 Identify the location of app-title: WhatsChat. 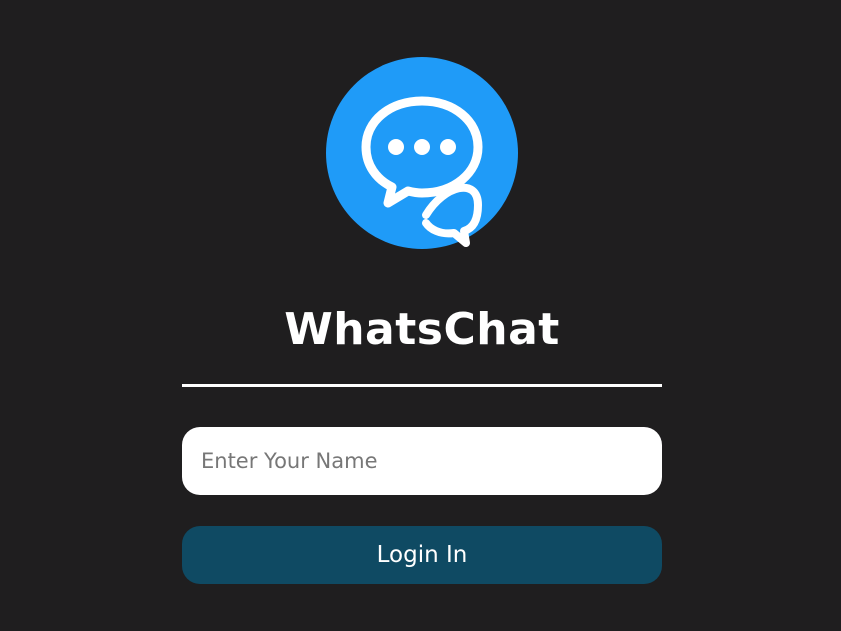
(422, 329).